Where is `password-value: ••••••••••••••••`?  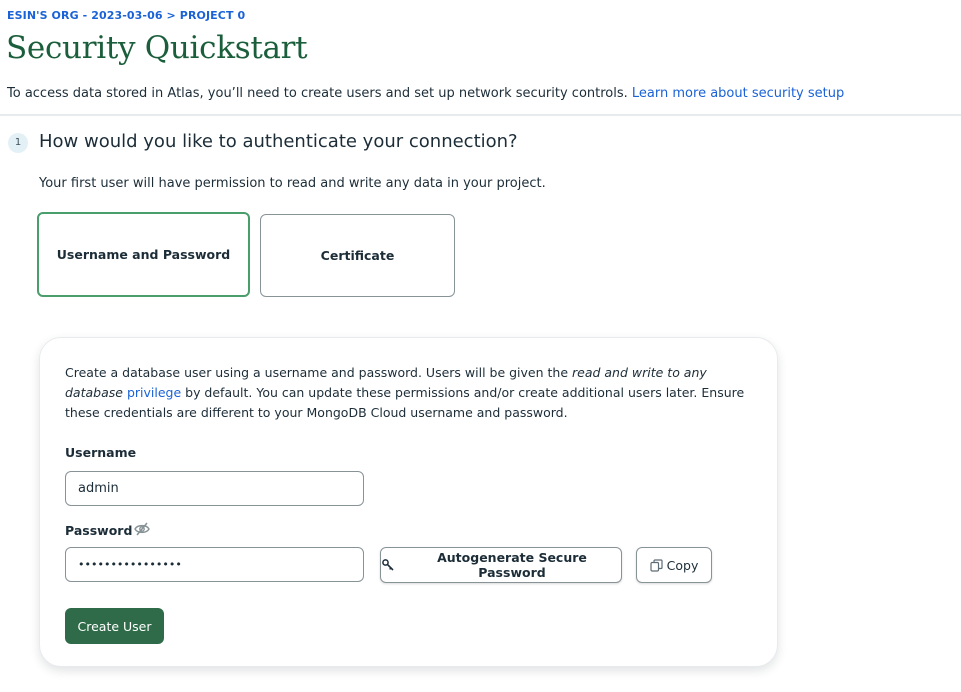 password-value: •••••••••••••••• is located at coordinates (130, 564).